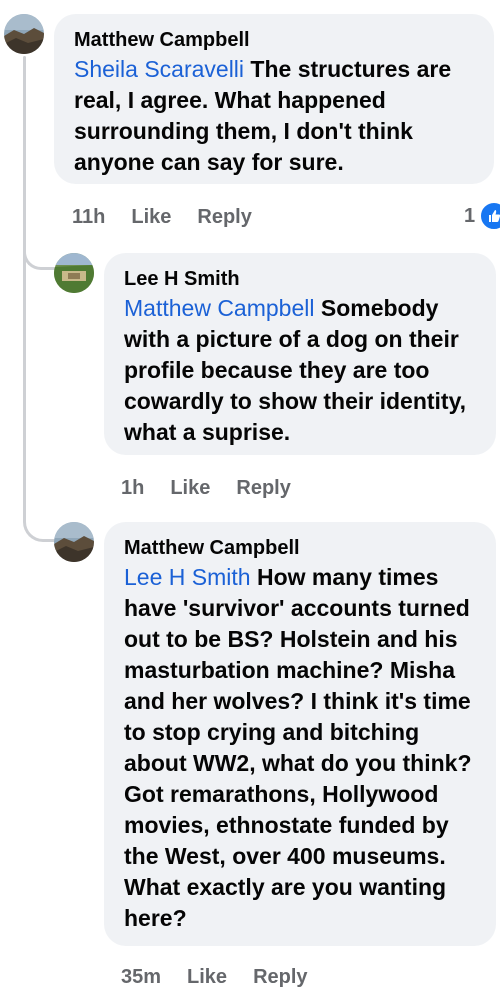 This screenshot has width=500, height=990. I want to click on comment-timestamp: 11h, so click(88, 217).